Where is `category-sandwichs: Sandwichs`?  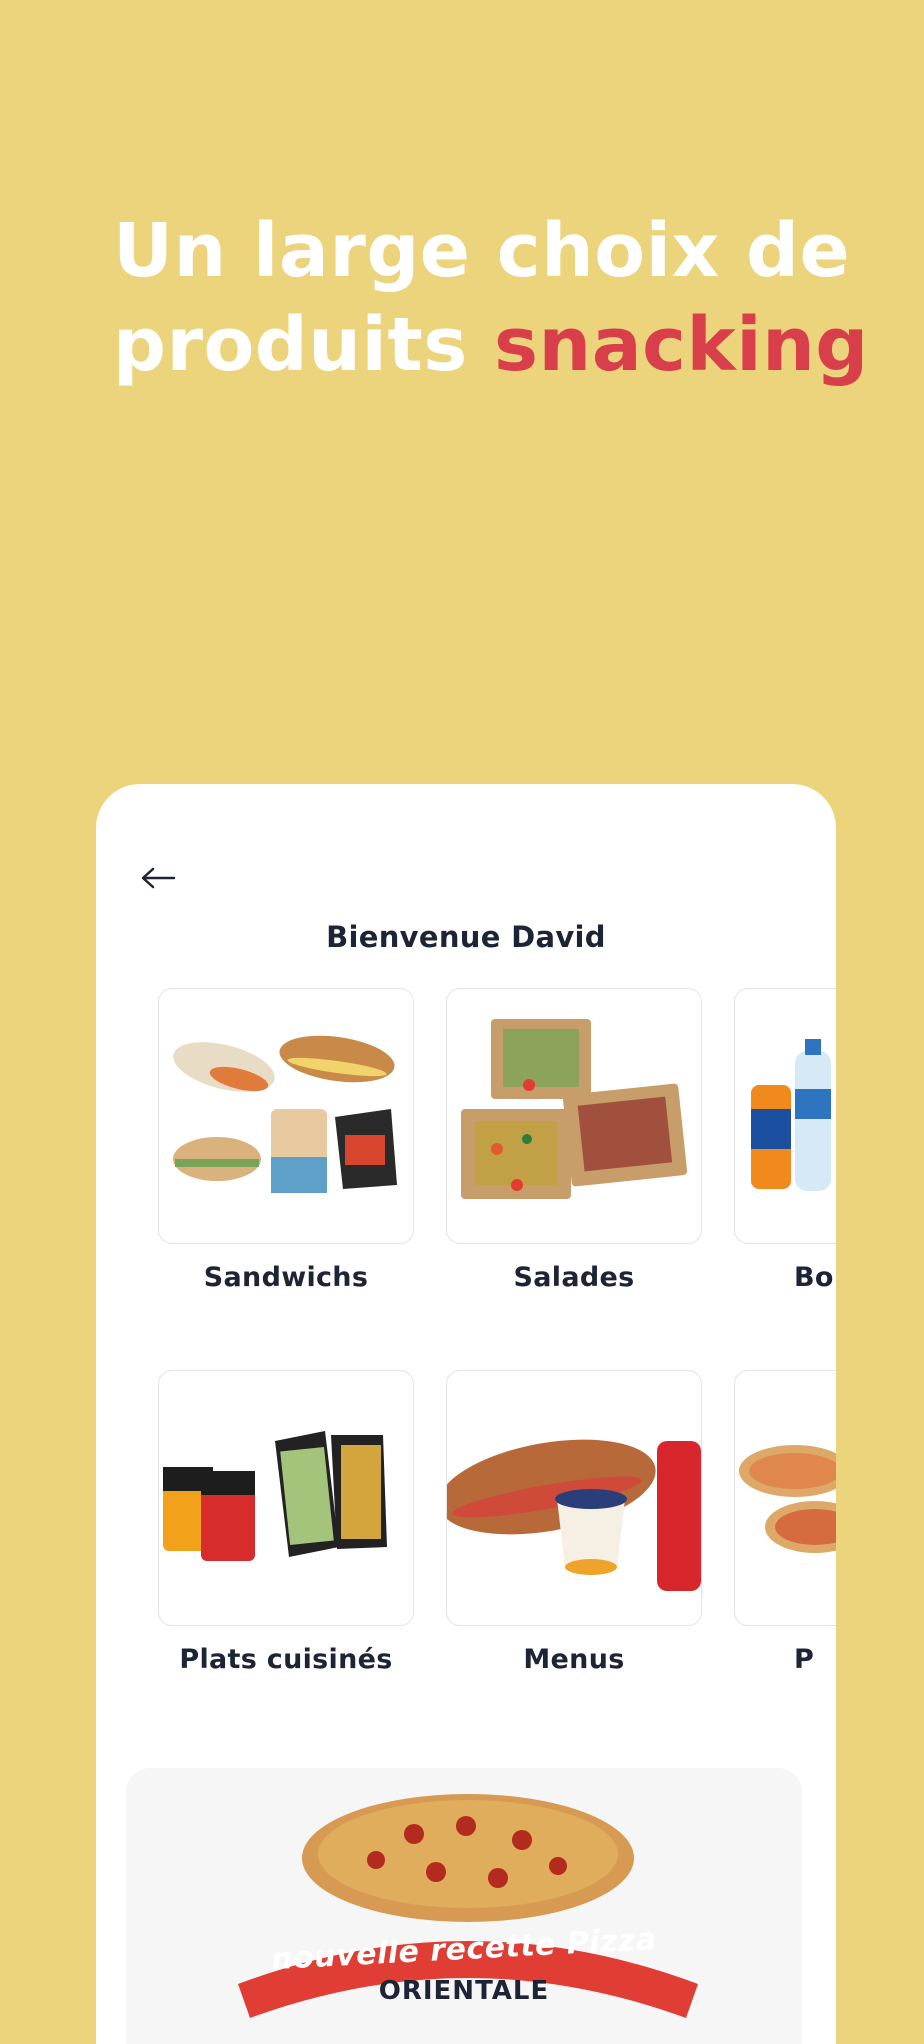 category-sandwichs: Sandwichs is located at coordinates (286, 1140).